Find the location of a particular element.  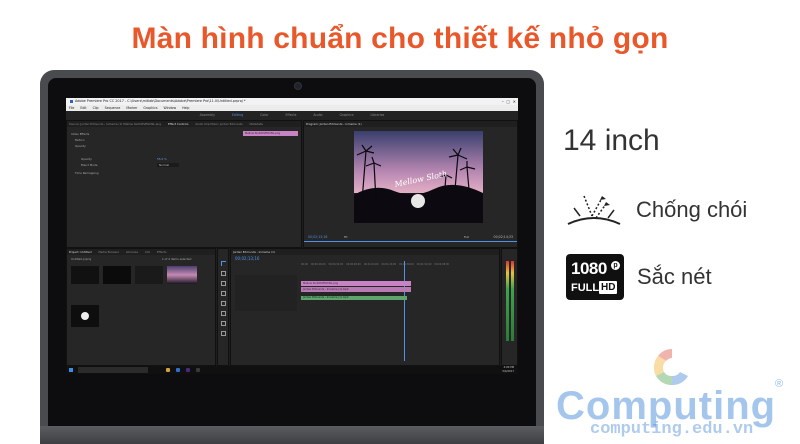

menu-edit: Edit is located at coordinates (83, 108).